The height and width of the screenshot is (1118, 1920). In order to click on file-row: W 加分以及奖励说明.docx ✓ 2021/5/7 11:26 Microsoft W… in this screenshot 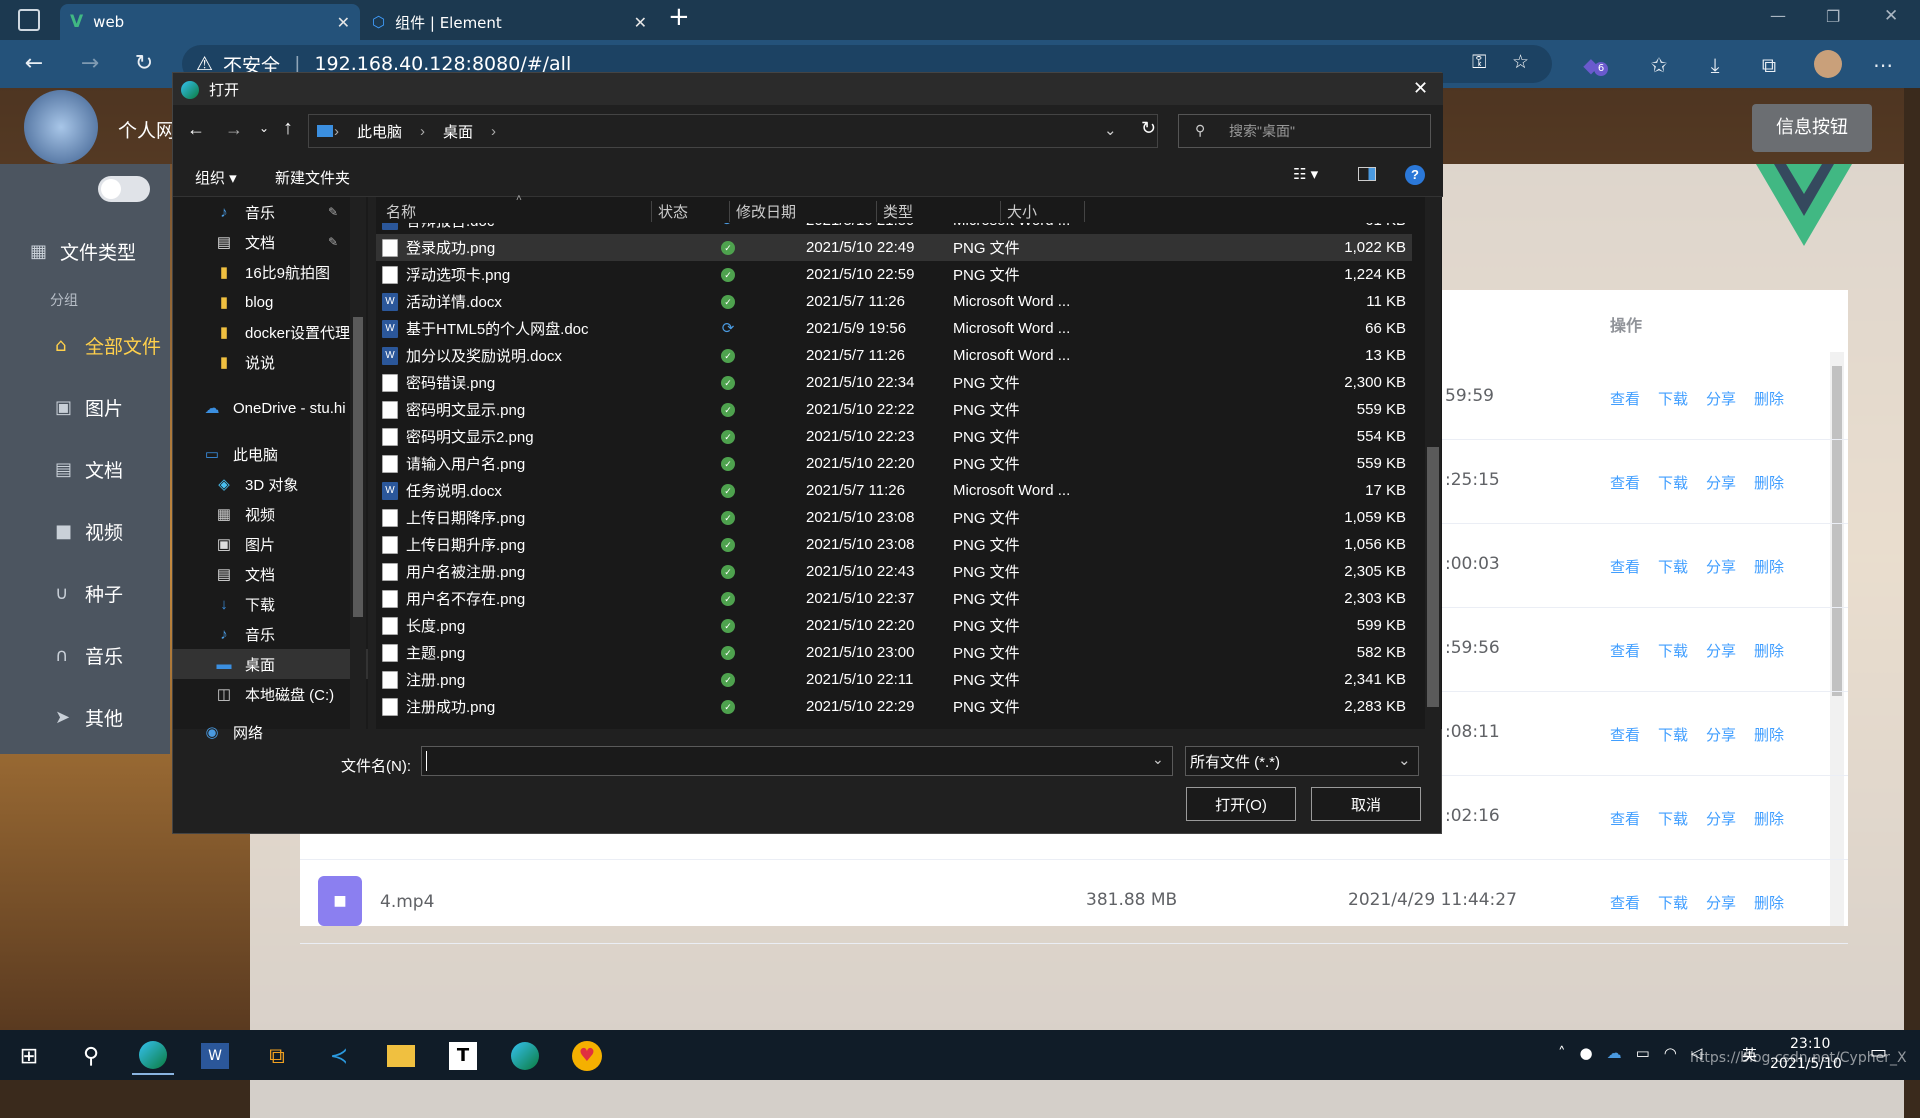, I will do `click(894, 355)`.